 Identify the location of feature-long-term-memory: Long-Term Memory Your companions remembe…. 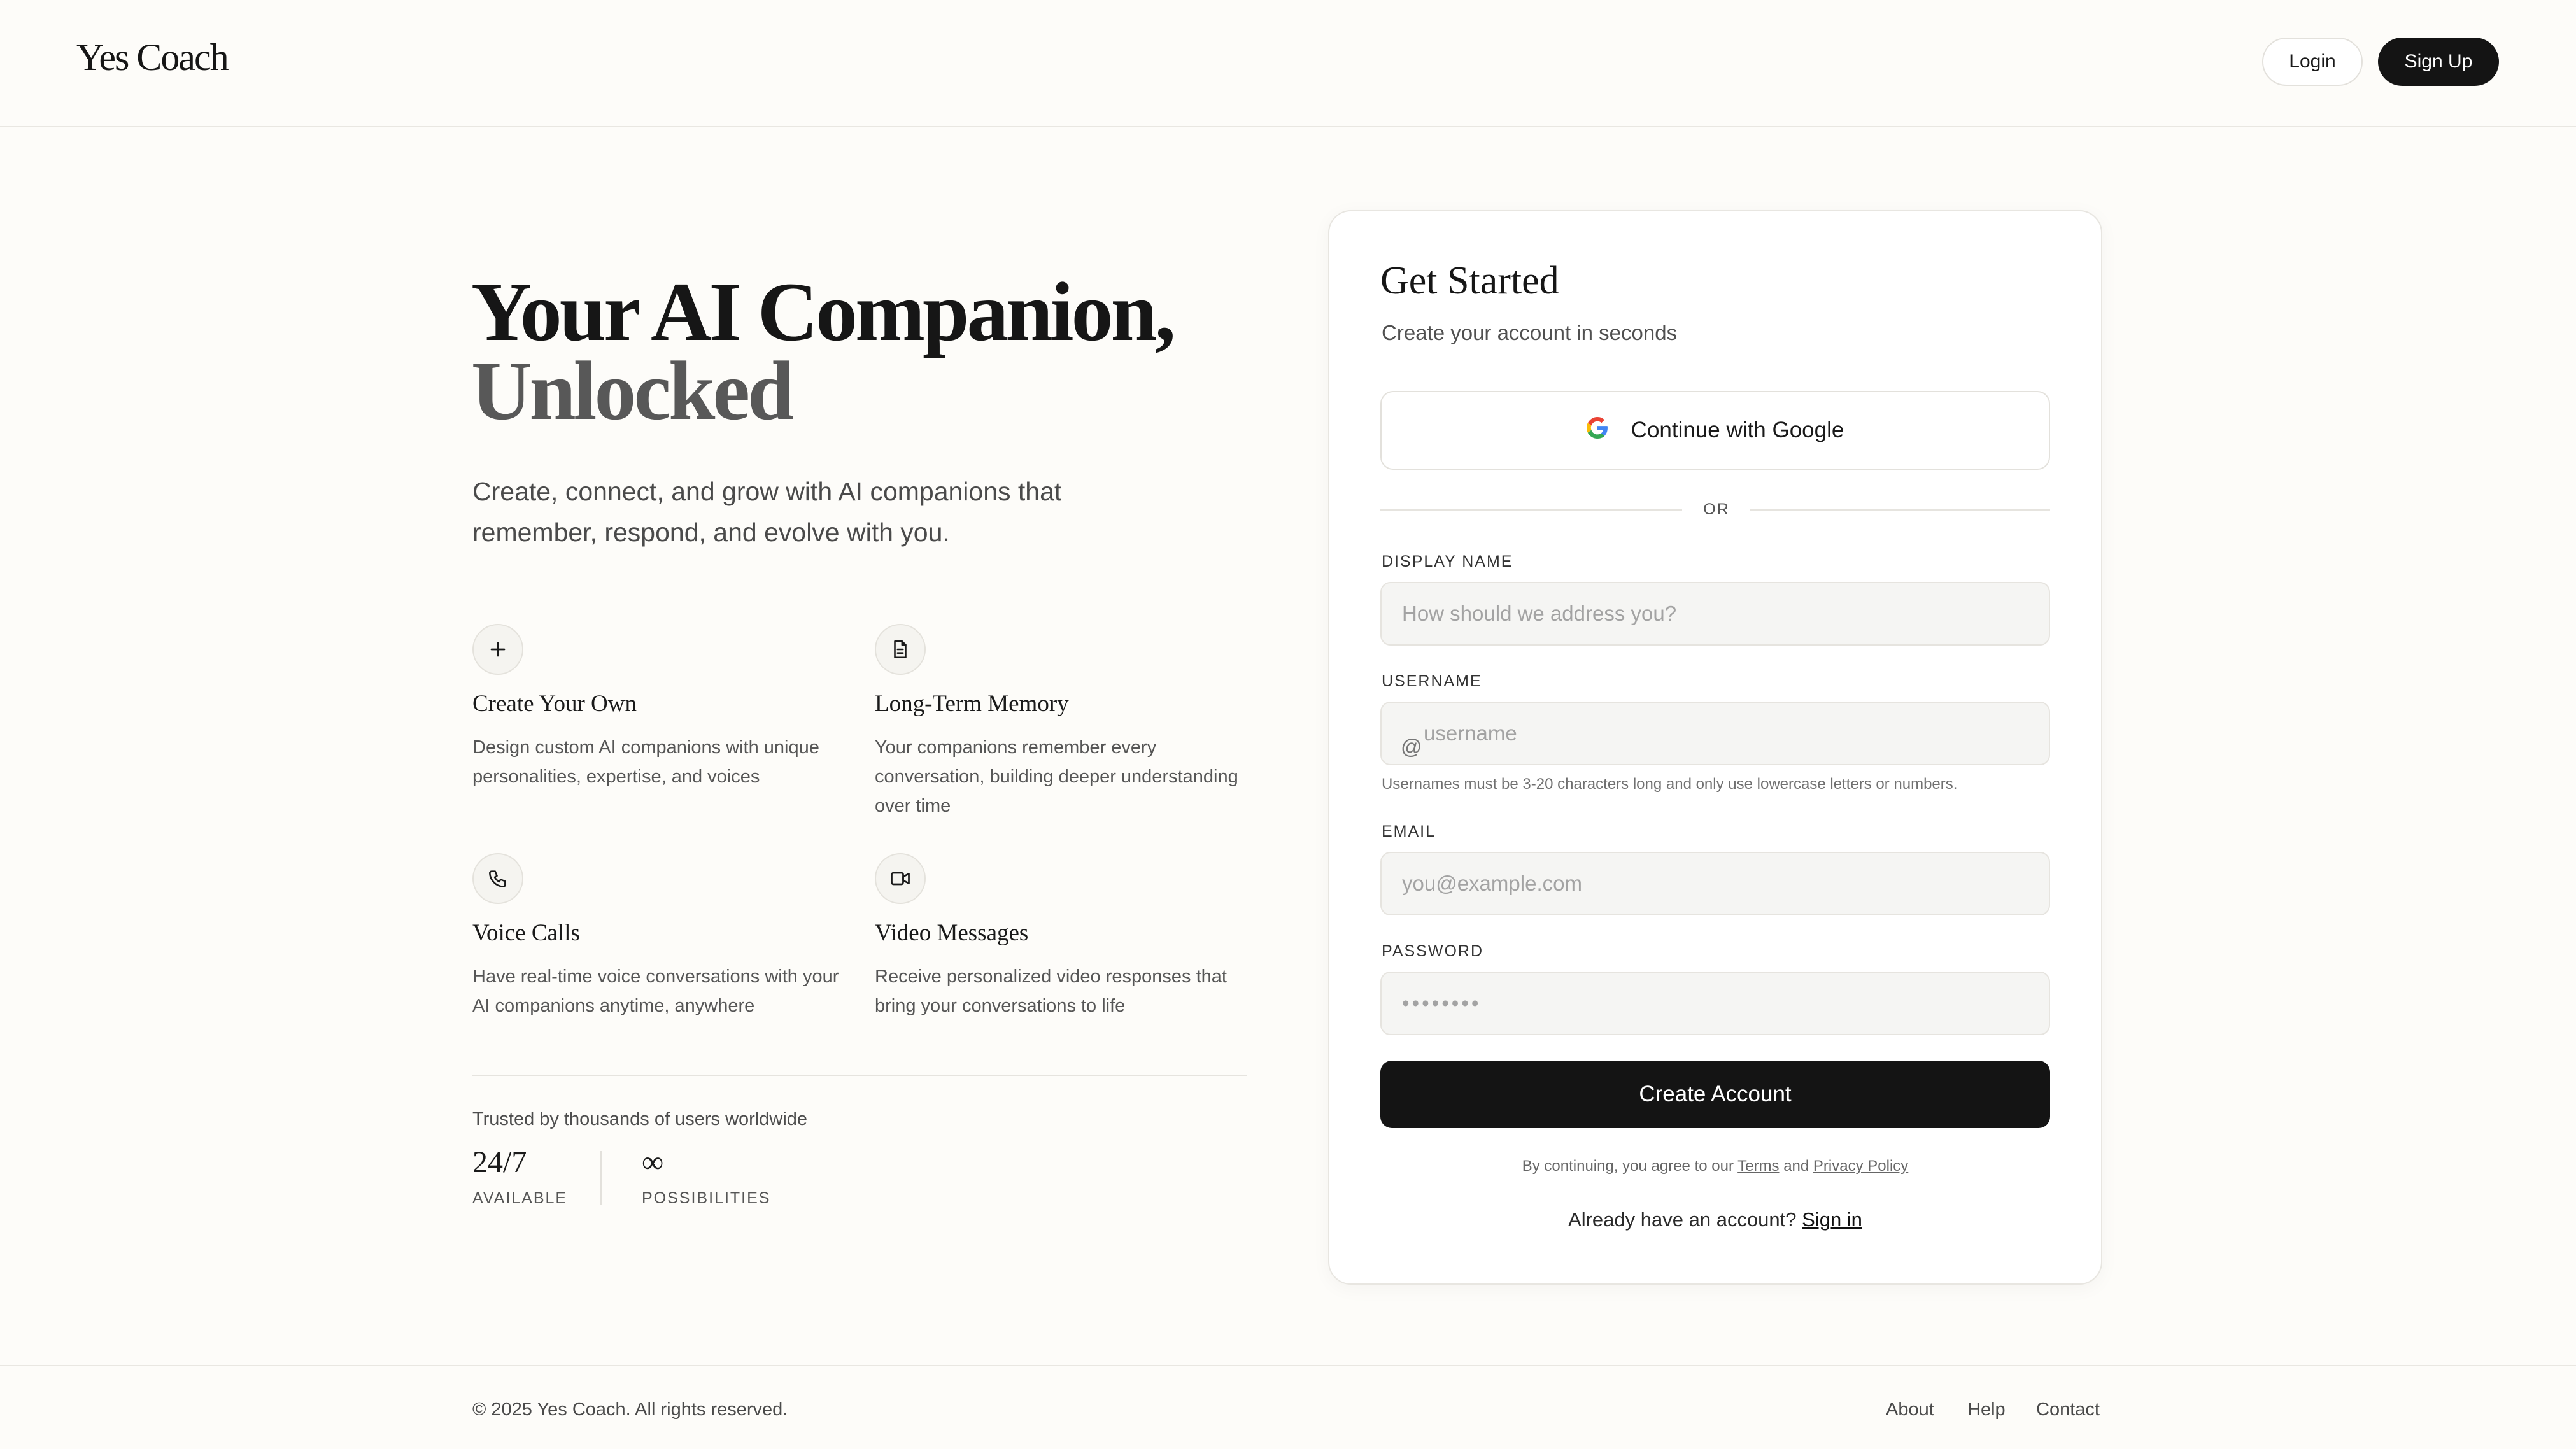
(1066, 722).